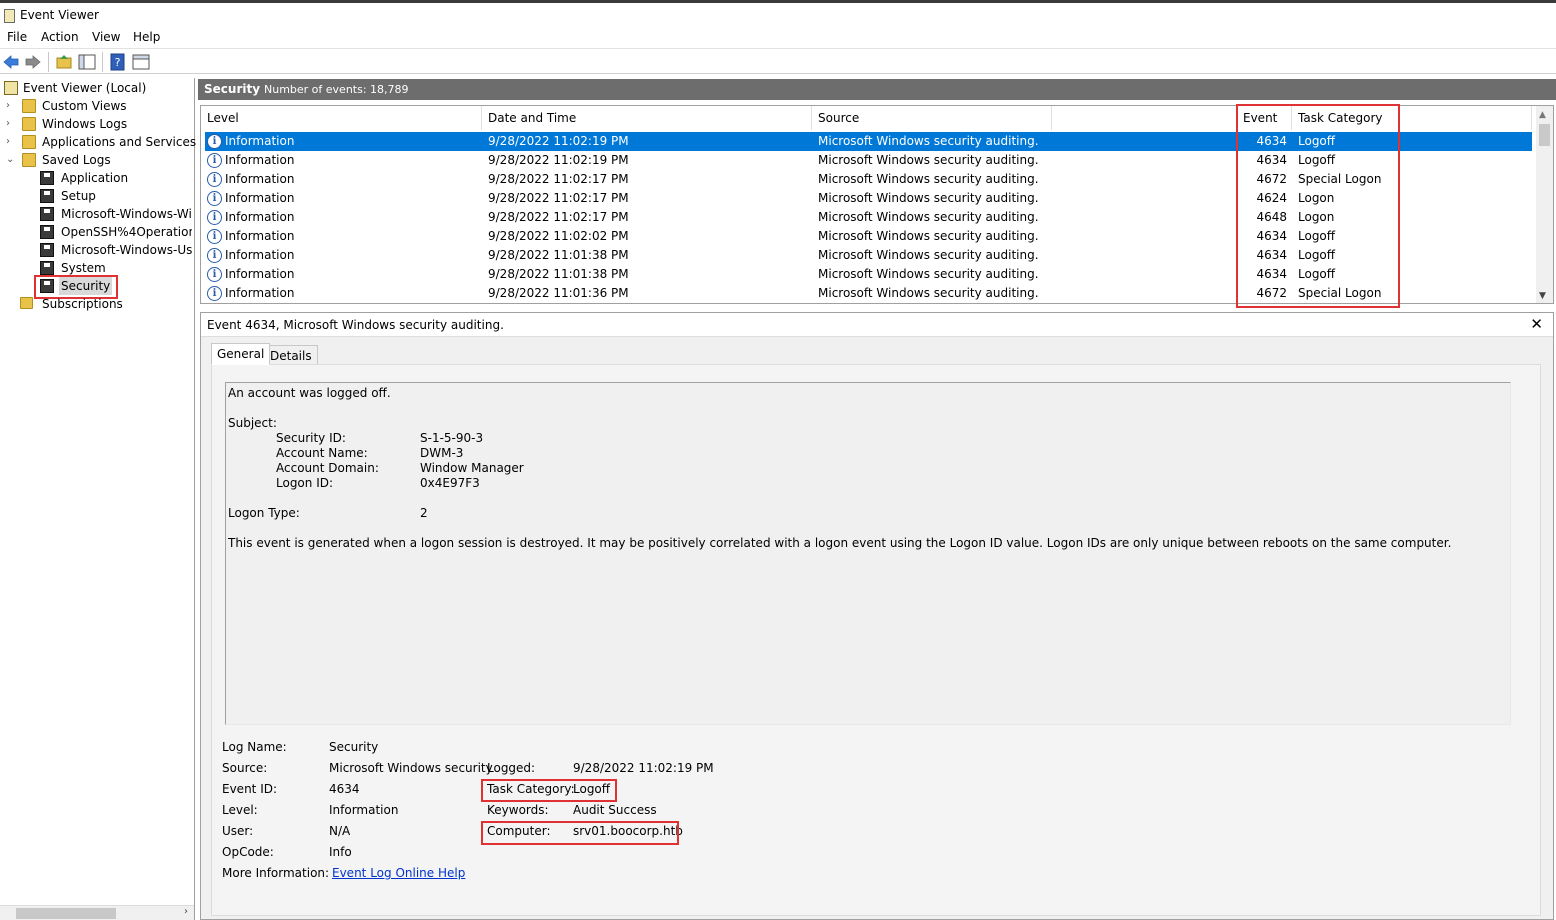  I want to click on account-domain-label: Account Domain:, so click(327, 468).